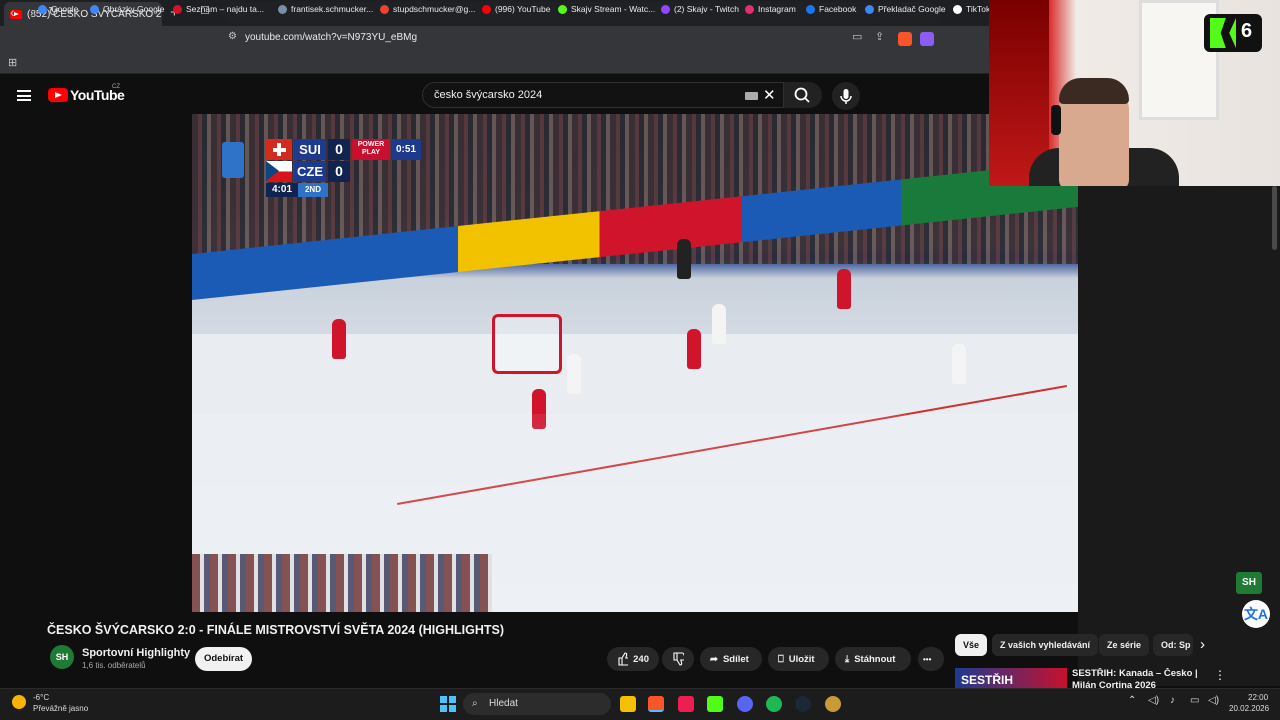 The image size is (1280, 720). What do you see at coordinates (58, 95) in the screenshot?
I see `youtube-logo-icon` at bounding box center [58, 95].